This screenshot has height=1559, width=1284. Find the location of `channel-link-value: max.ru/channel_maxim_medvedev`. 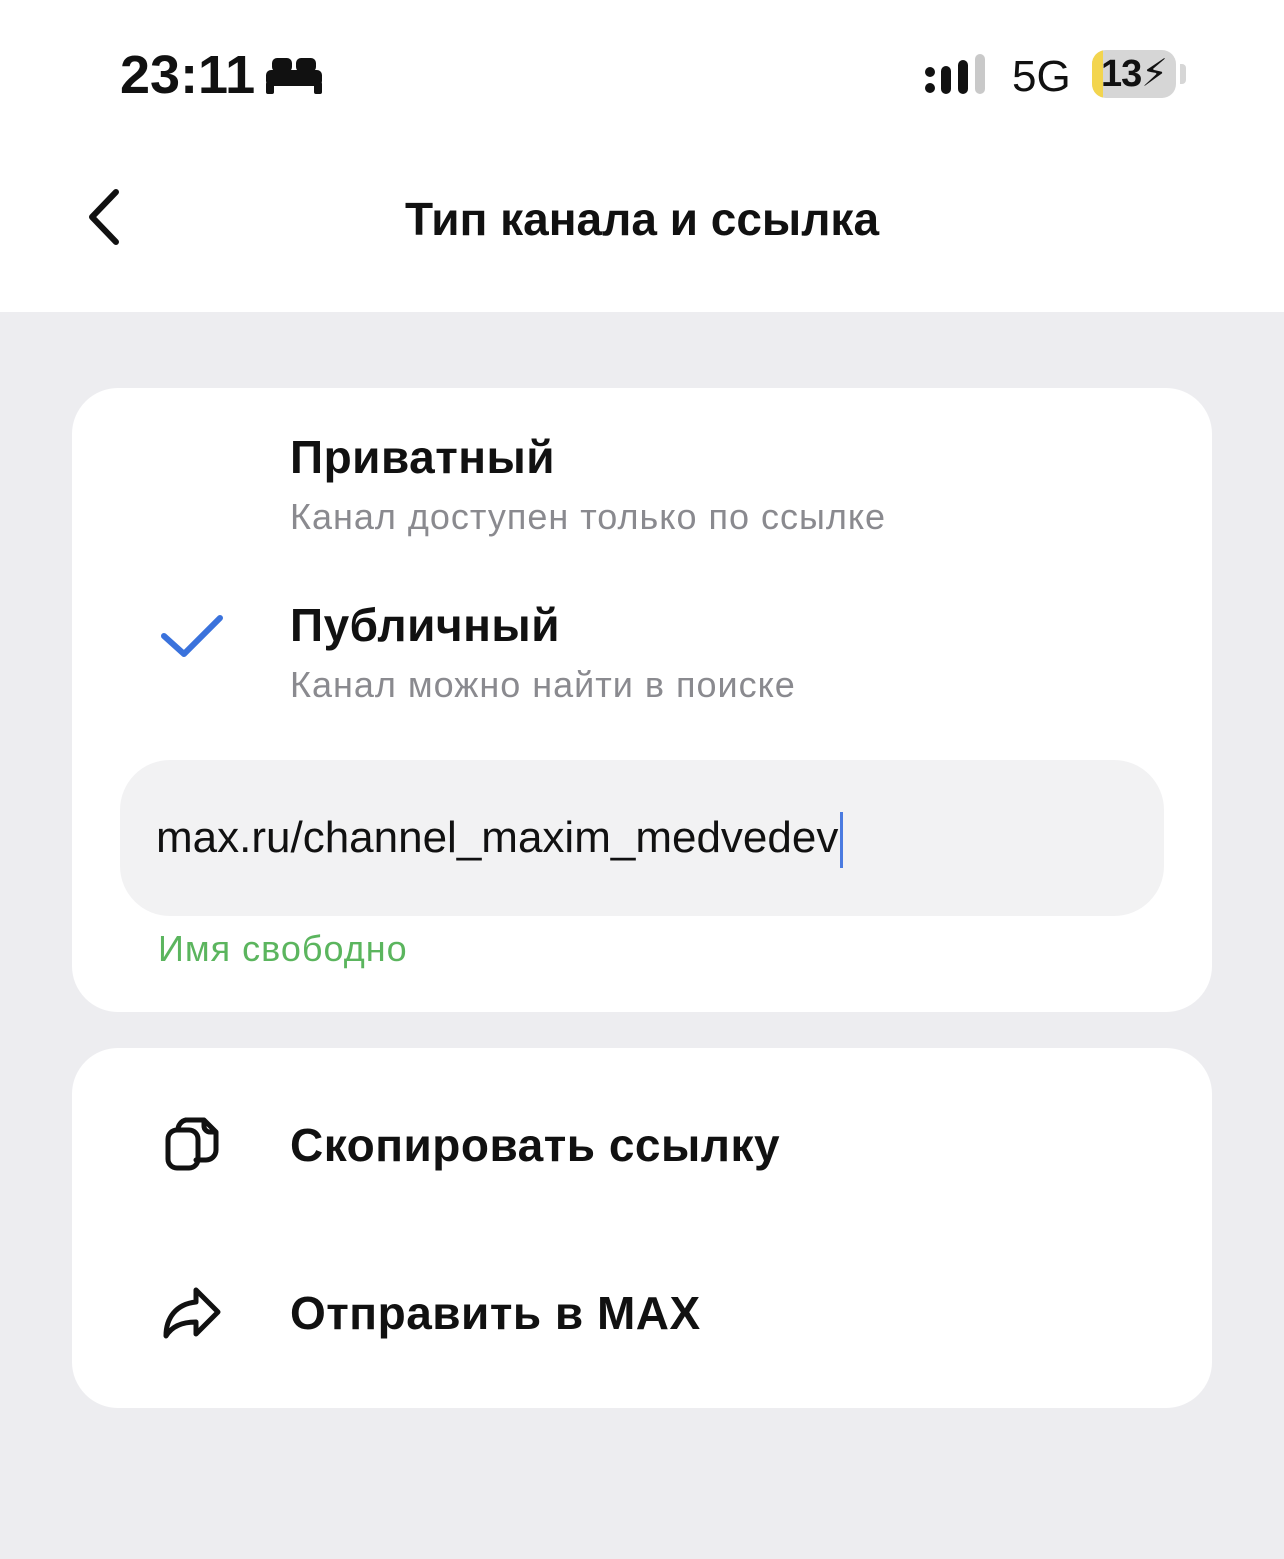

channel-link-value: max.ru/channel_maxim_medvedev is located at coordinates (497, 837).